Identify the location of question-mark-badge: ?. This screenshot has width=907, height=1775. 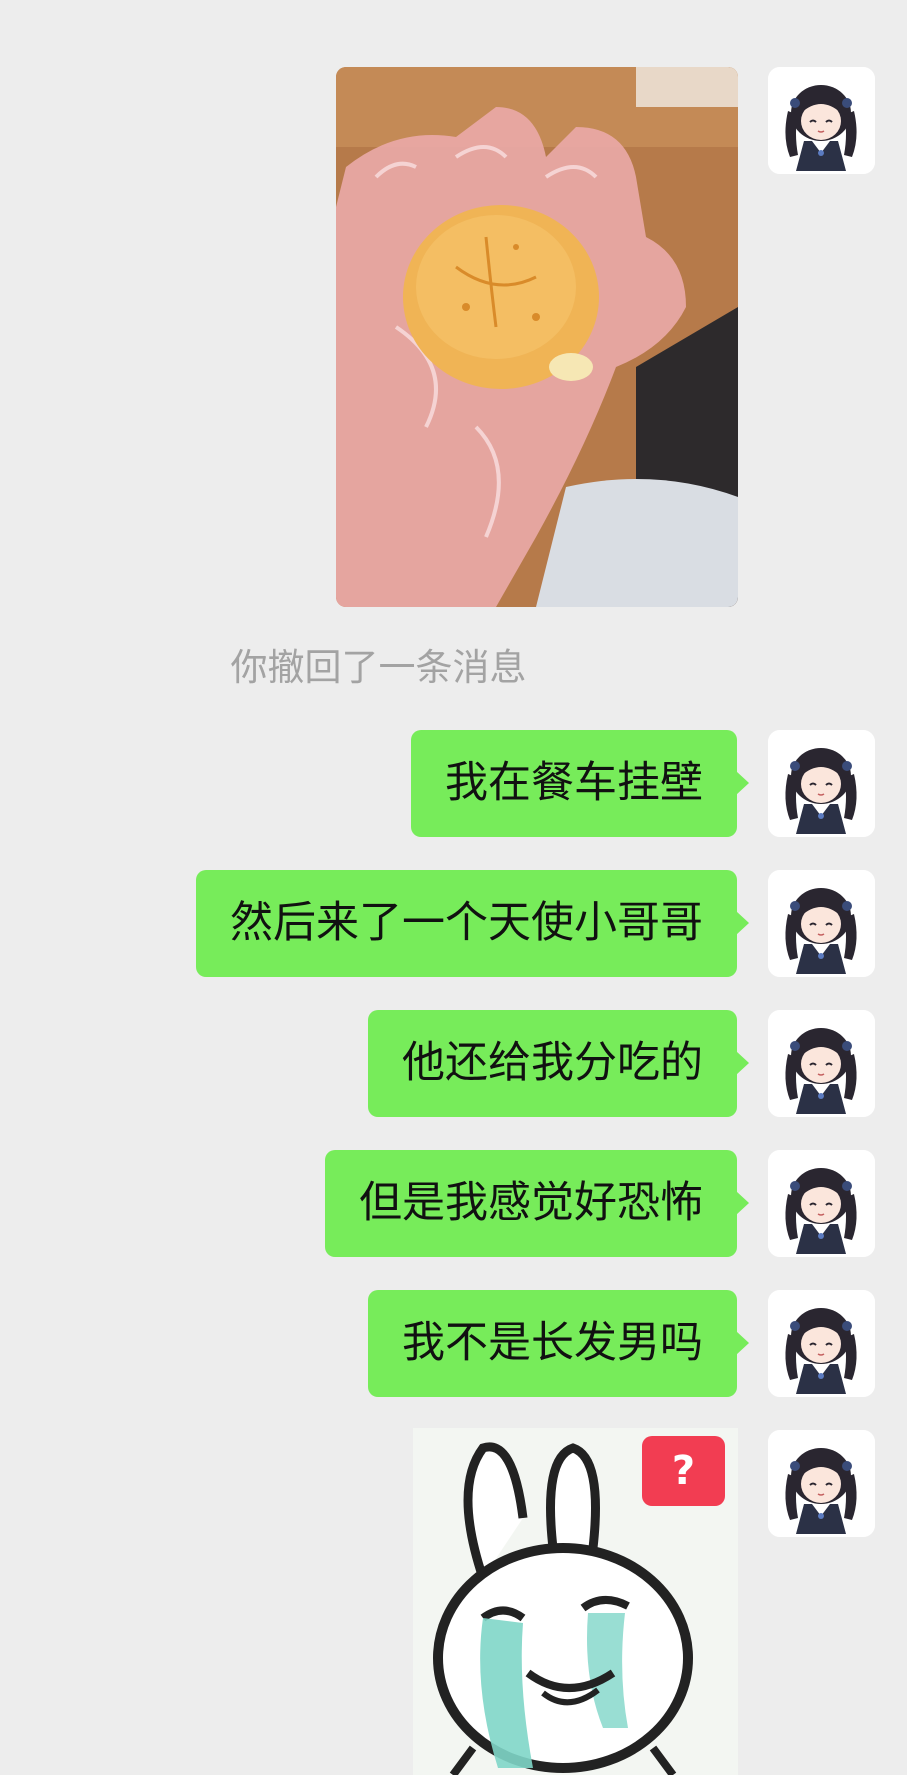
(683, 1471).